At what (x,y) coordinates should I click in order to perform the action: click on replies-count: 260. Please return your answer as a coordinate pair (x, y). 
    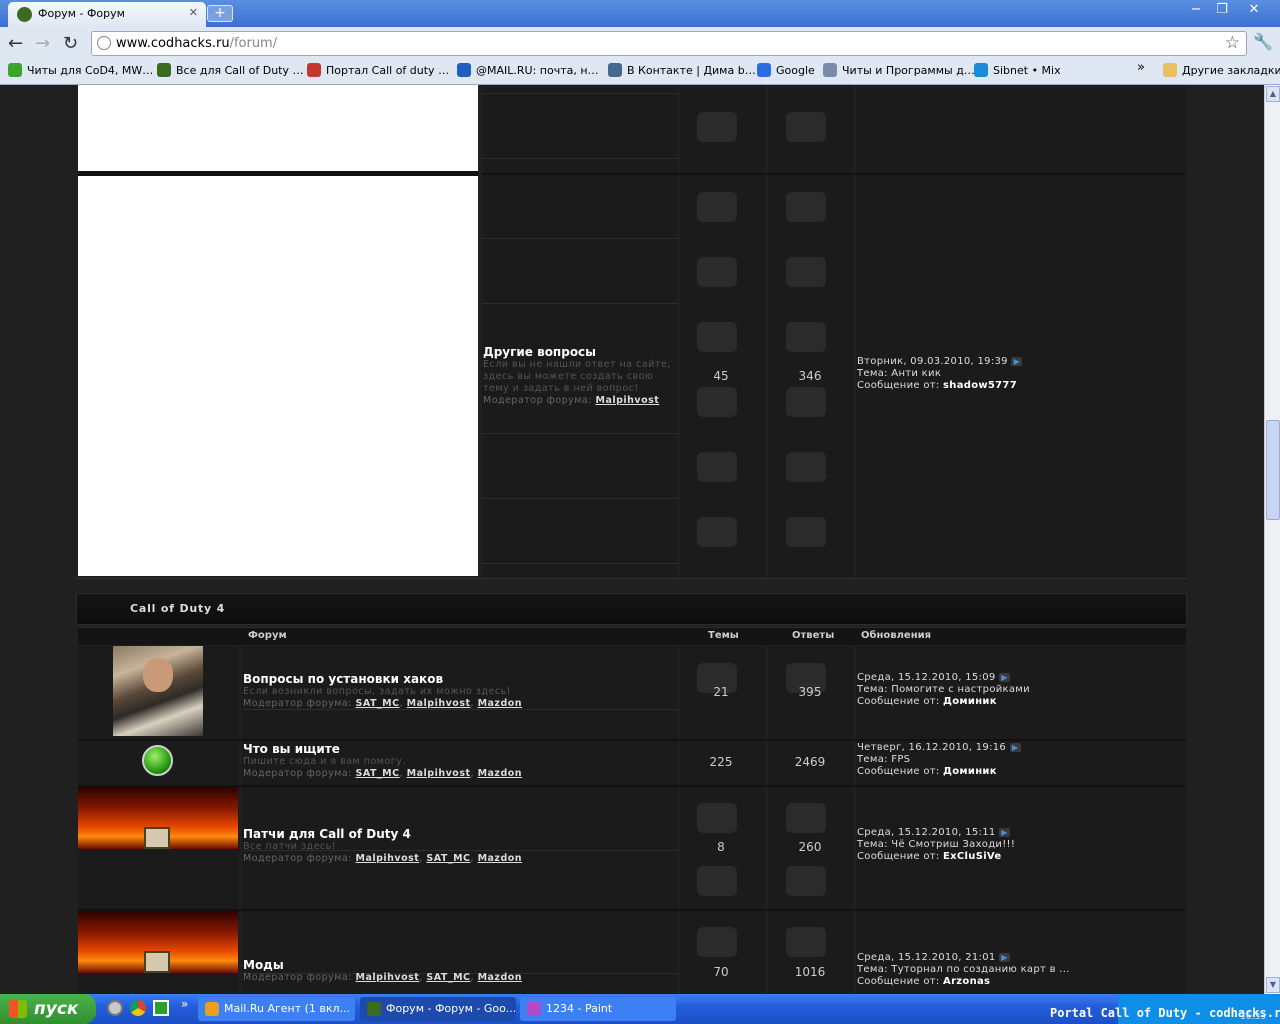
    Looking at the image, I should click on (810, 847).